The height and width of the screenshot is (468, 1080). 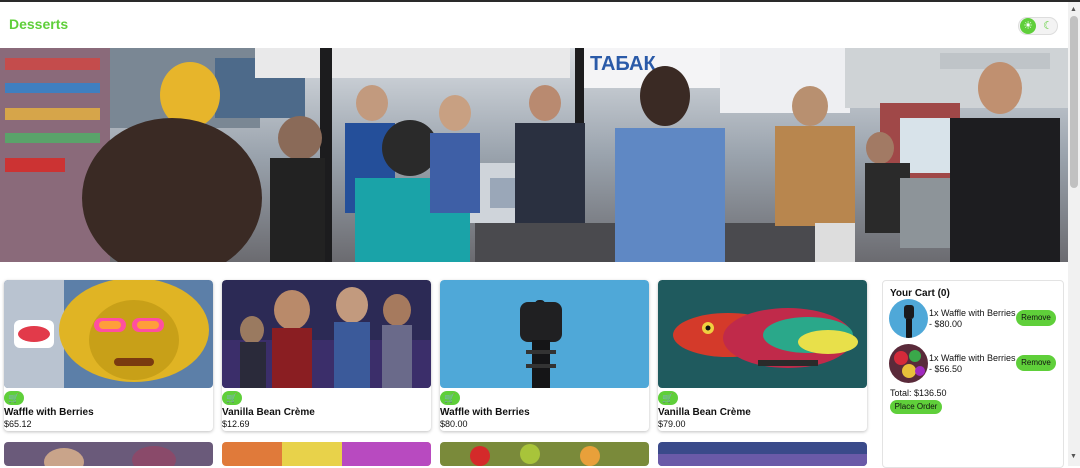 I want to click on product-card: 🛒 Waffle with Berries $65.12, so click(x=108, y=355).